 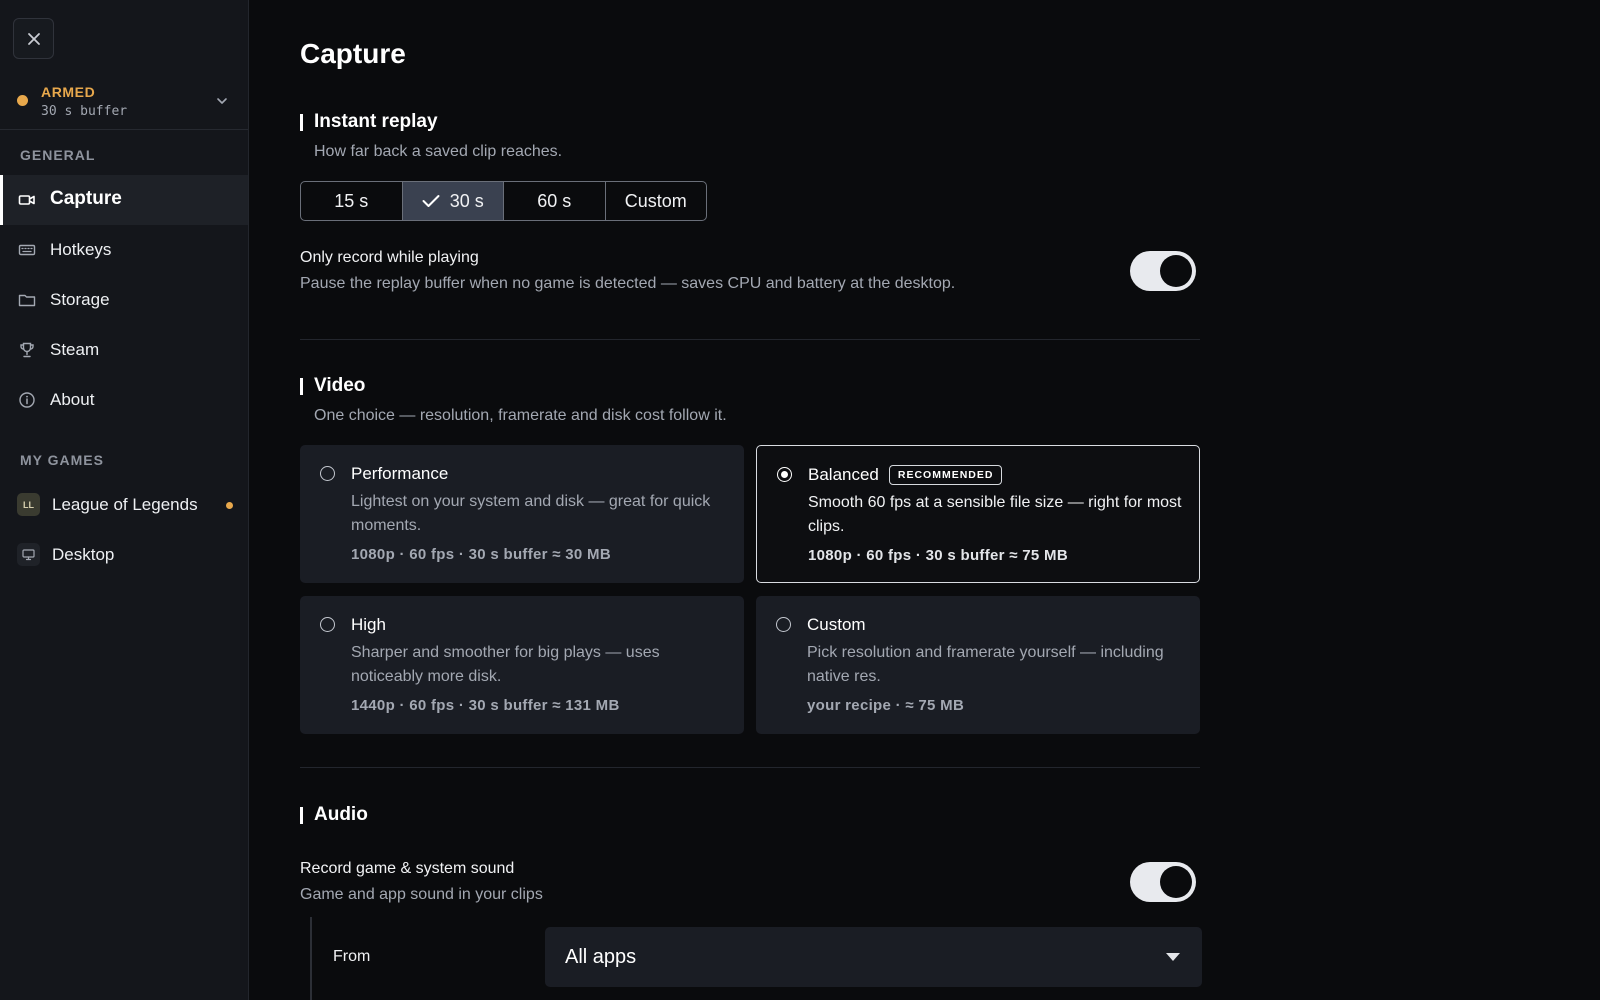 I want to click on section-title: Video, so click(x=340, y=385).